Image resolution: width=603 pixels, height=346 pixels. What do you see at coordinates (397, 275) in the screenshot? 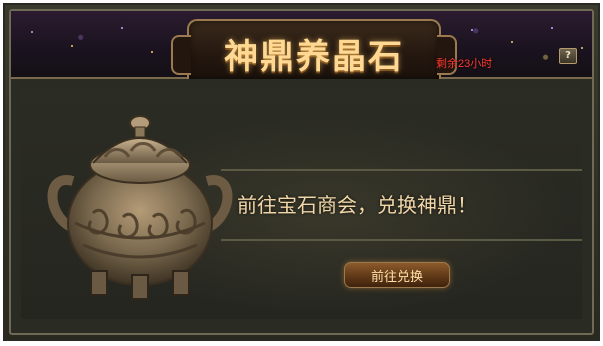
I see `exchange-button: 前往兑换` at bounding box center [397, 275].